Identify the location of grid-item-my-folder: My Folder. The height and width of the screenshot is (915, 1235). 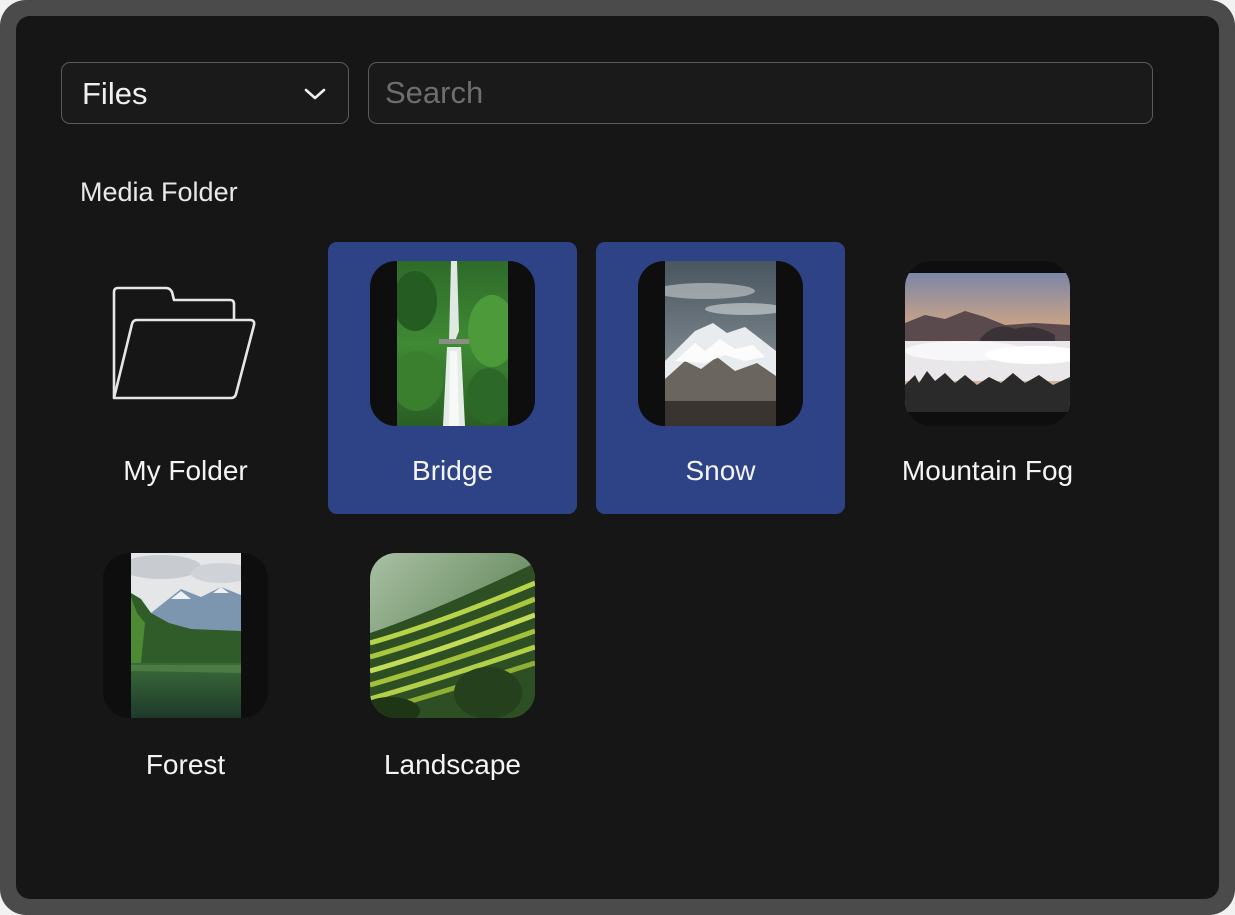
(185, 378).